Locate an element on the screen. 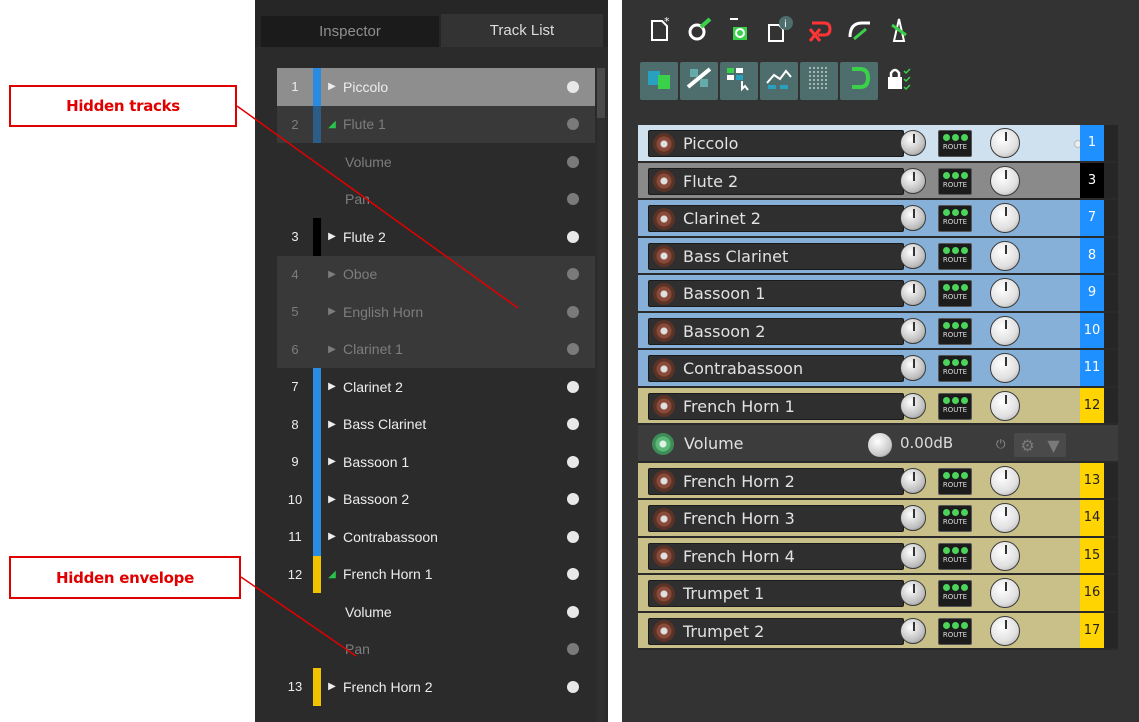 This screenshot has height=722, width=1139. tcp-track-row: French Horn 2 ROUTE 13 is located at coordinates (878, 481).